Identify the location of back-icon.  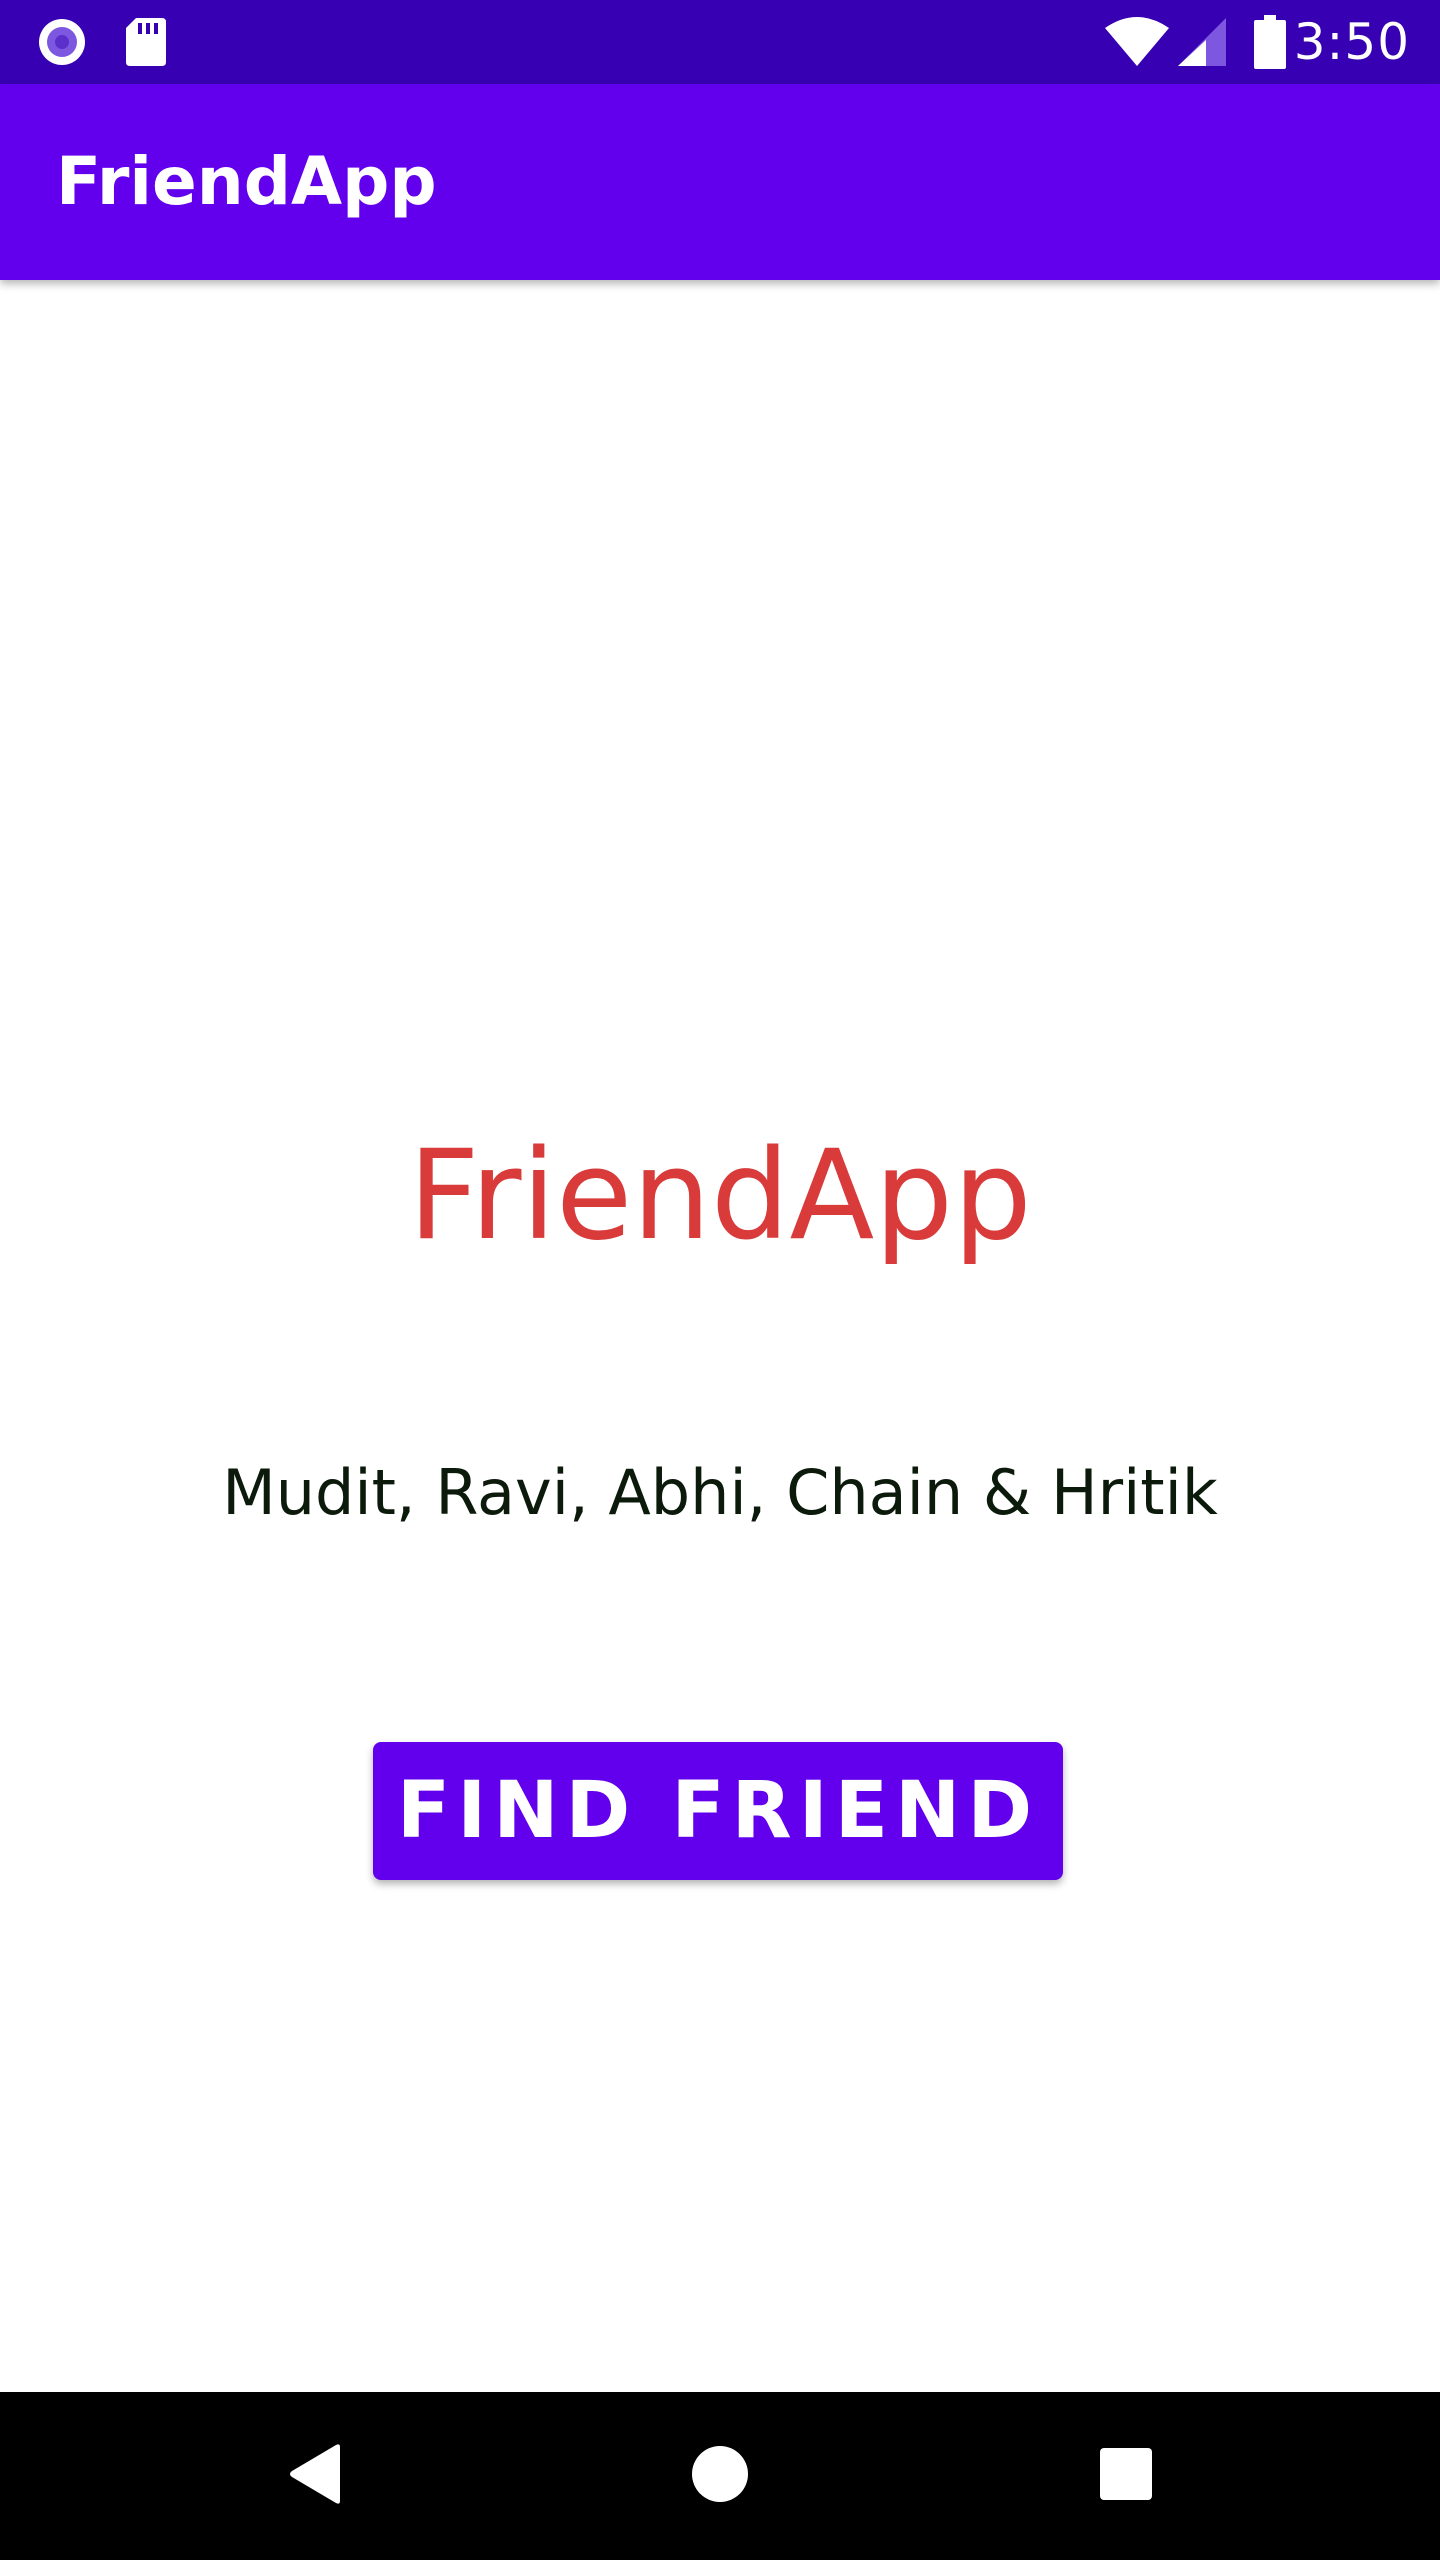
(316, 2476).